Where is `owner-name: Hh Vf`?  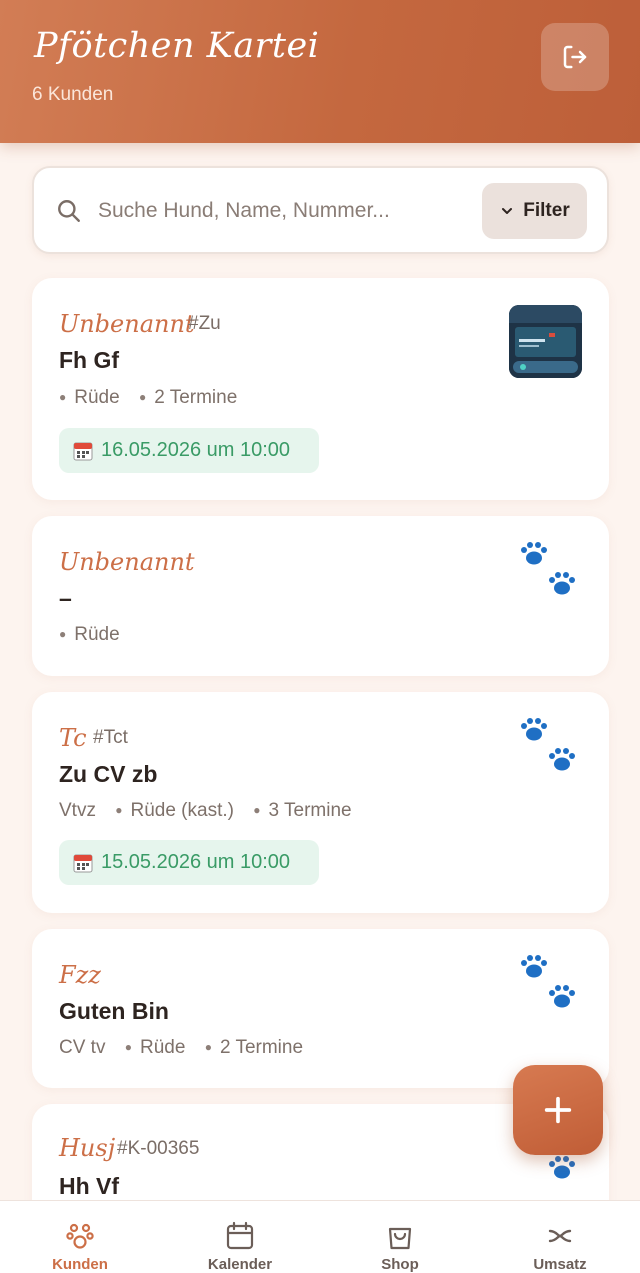
owner-name: Hh Vf is located at coordinates (89, 1186).